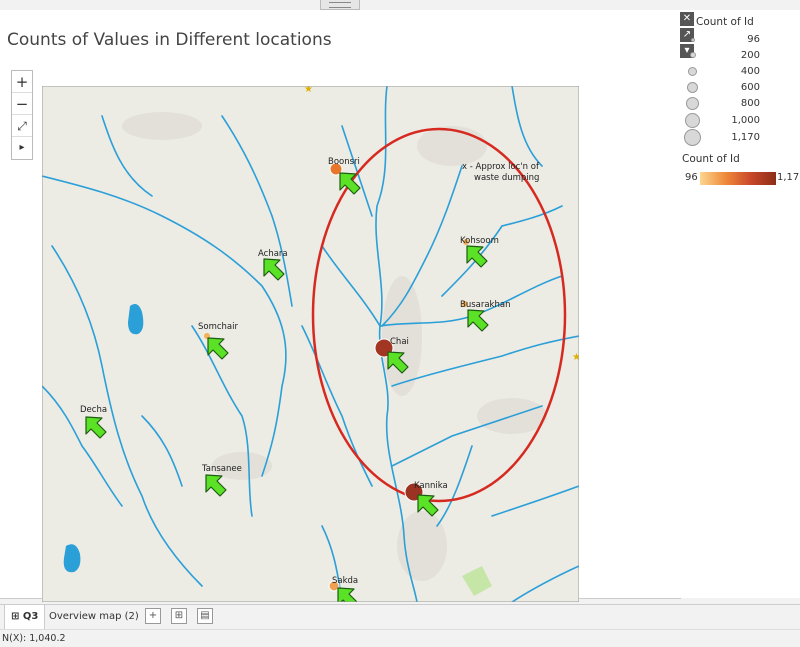 This screenshot has height=647, width=800. I want to click on size-legend-value: 1,170, so click(745, 137).